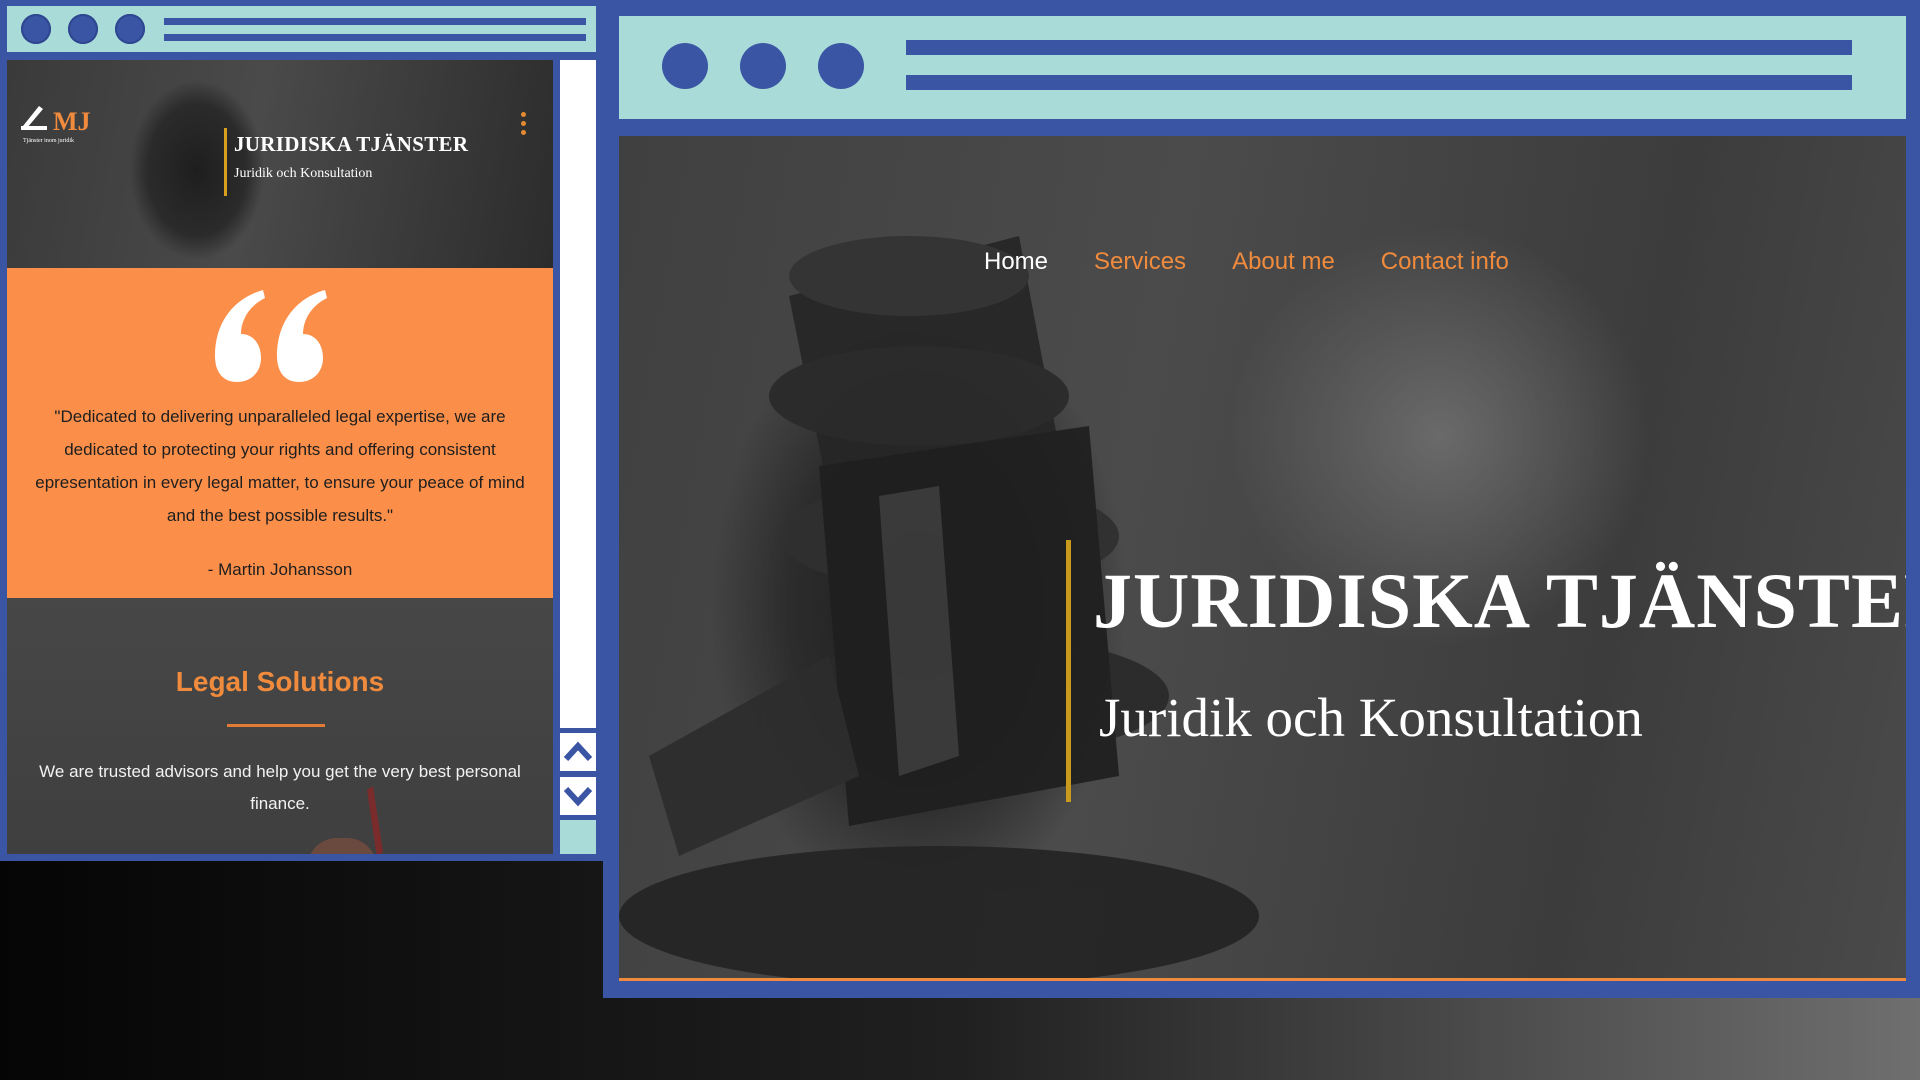  What do you see at coordinates (1371, 717) in the screenshot?
I see `hero-subtitle: Juridik och Konsultation` at bounding box center [1371, 717].